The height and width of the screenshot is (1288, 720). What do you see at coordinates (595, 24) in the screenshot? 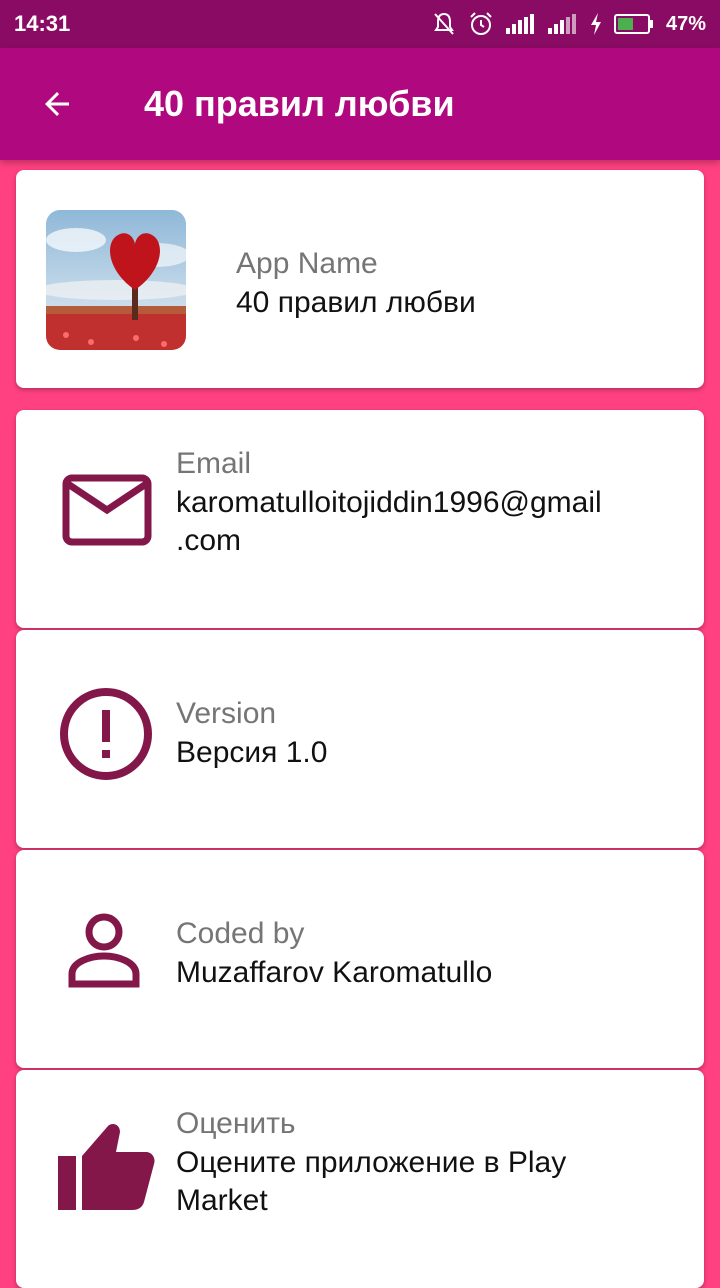
I see `charging-icon` at bounding box center [595, 24].